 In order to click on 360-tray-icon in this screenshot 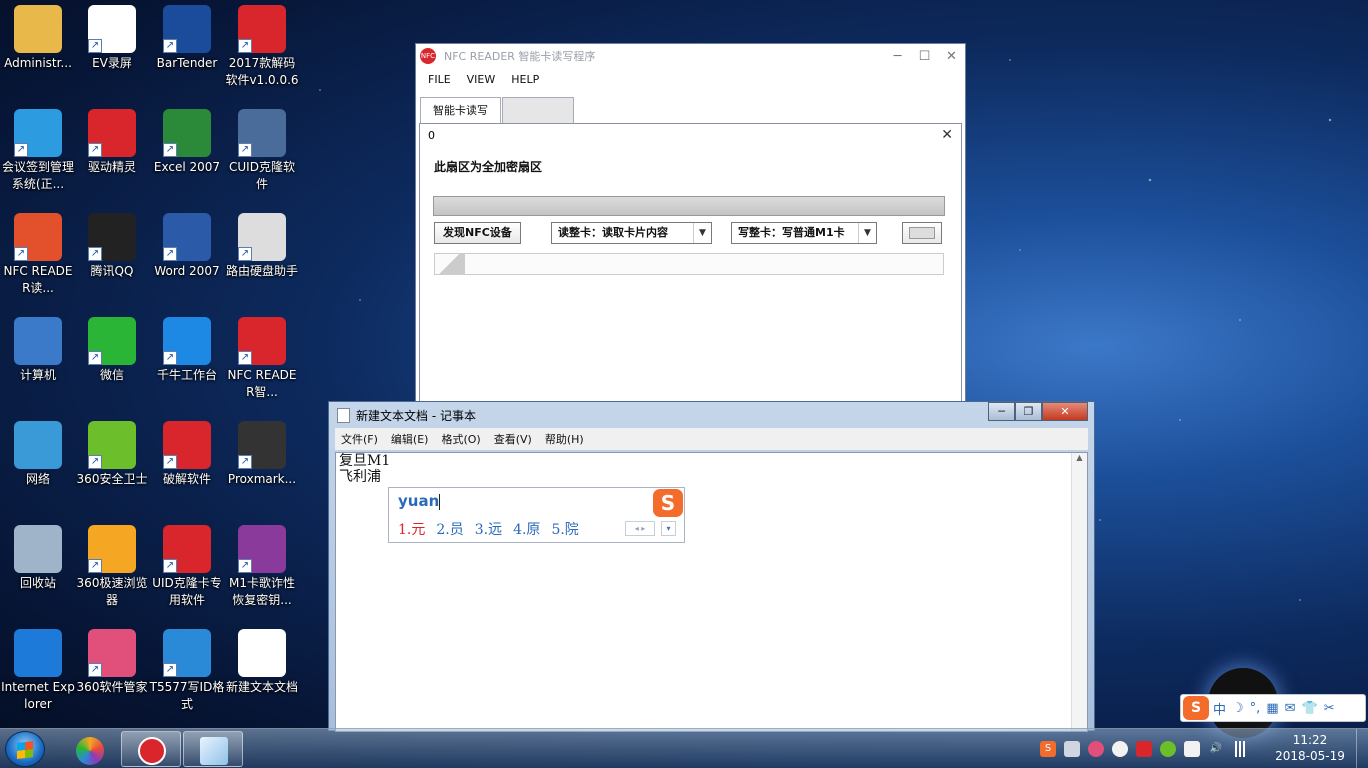, I will do `click(1168, 749)`.